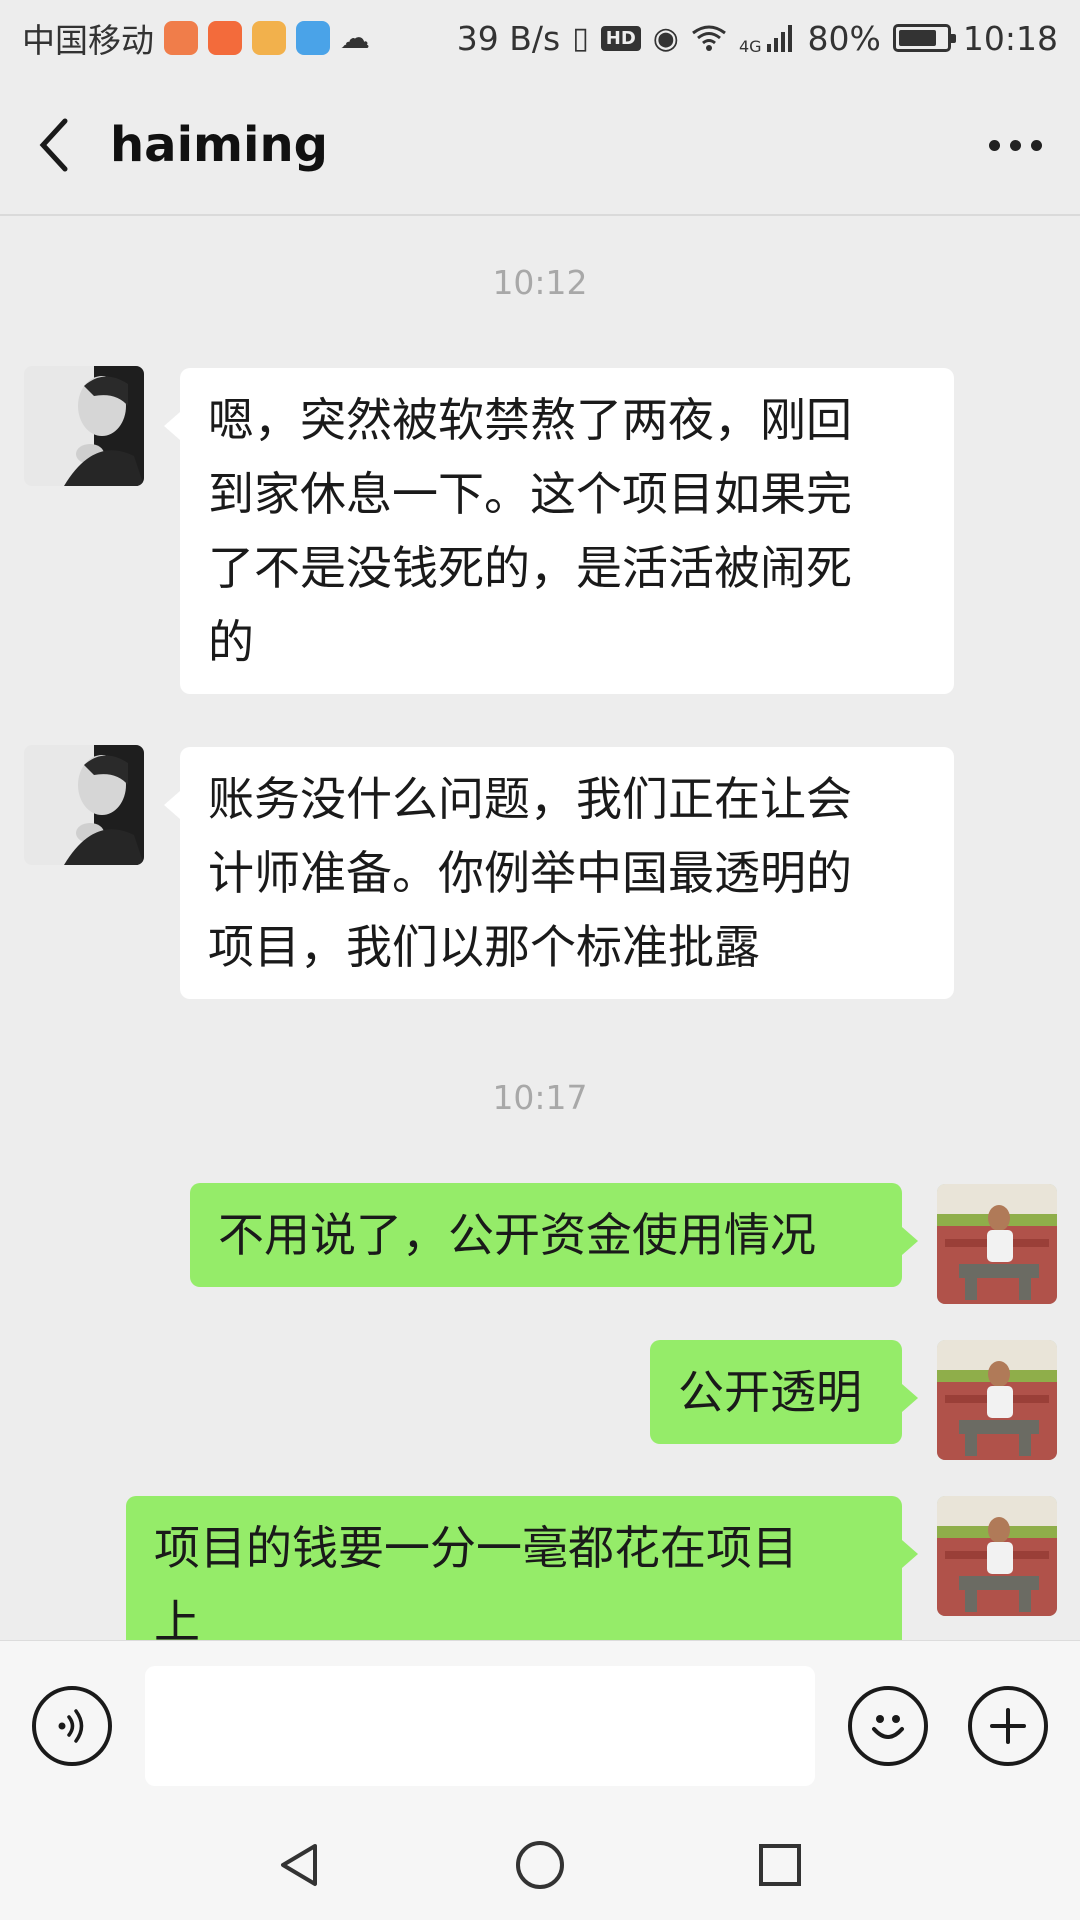 This screenshot has width=1080, height=1920. What do you see at coordinates (750, 46) in the screenshot?
I see `network-type: 4G` at bounding box center [750, 46].